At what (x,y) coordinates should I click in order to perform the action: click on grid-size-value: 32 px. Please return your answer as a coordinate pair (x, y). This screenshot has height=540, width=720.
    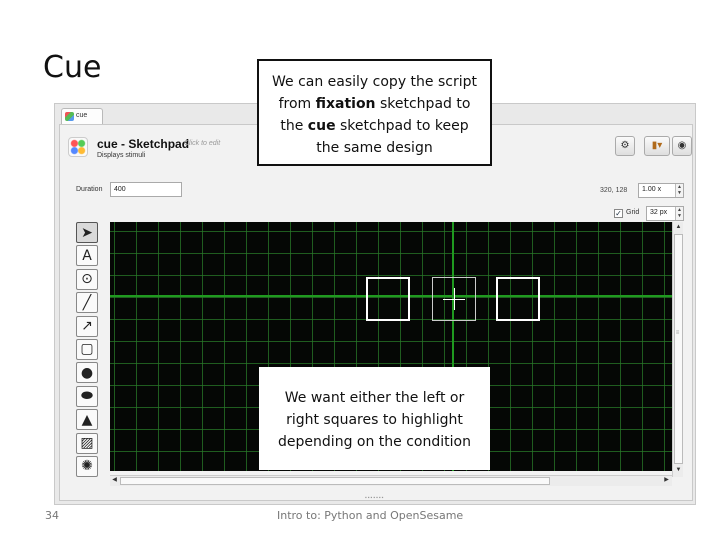
    Looking at the image, I should click on (659, 212).